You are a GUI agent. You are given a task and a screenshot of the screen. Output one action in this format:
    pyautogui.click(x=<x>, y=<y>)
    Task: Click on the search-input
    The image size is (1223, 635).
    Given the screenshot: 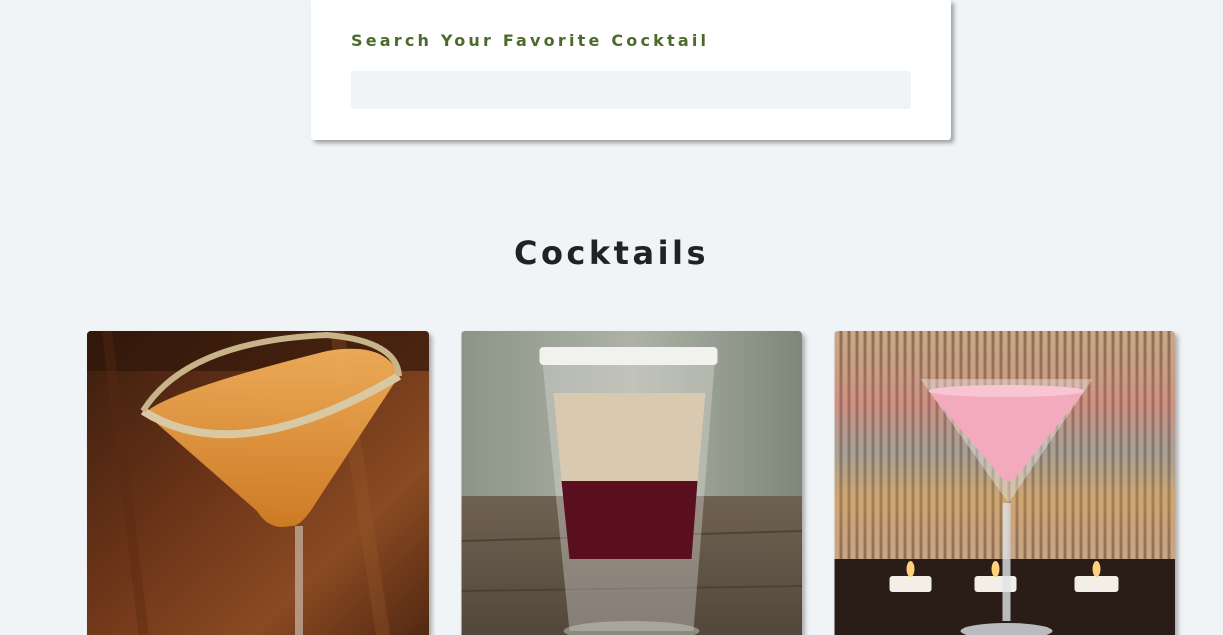 What is the action you would take?
    pyautogui.click(x=631, y=90)
    